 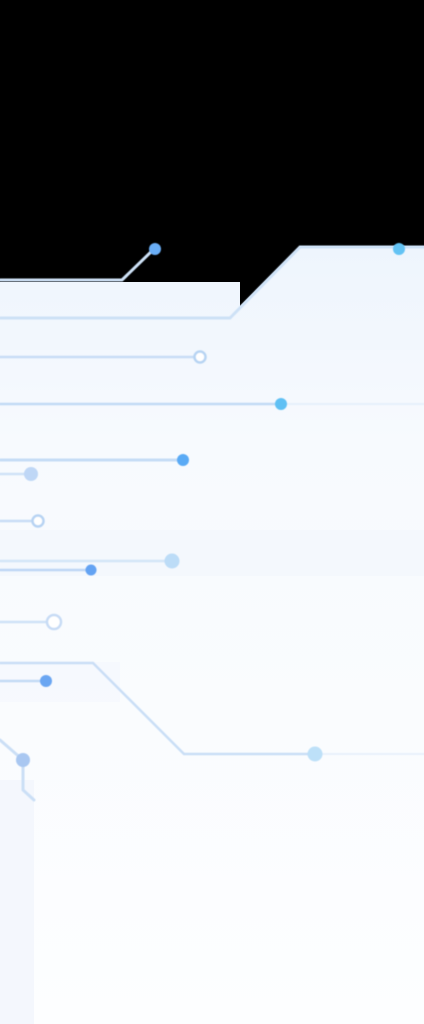 What do you see at coordinates (212, 334) in the screenshot?
I see `row-band` at bounding box center [212, 334].